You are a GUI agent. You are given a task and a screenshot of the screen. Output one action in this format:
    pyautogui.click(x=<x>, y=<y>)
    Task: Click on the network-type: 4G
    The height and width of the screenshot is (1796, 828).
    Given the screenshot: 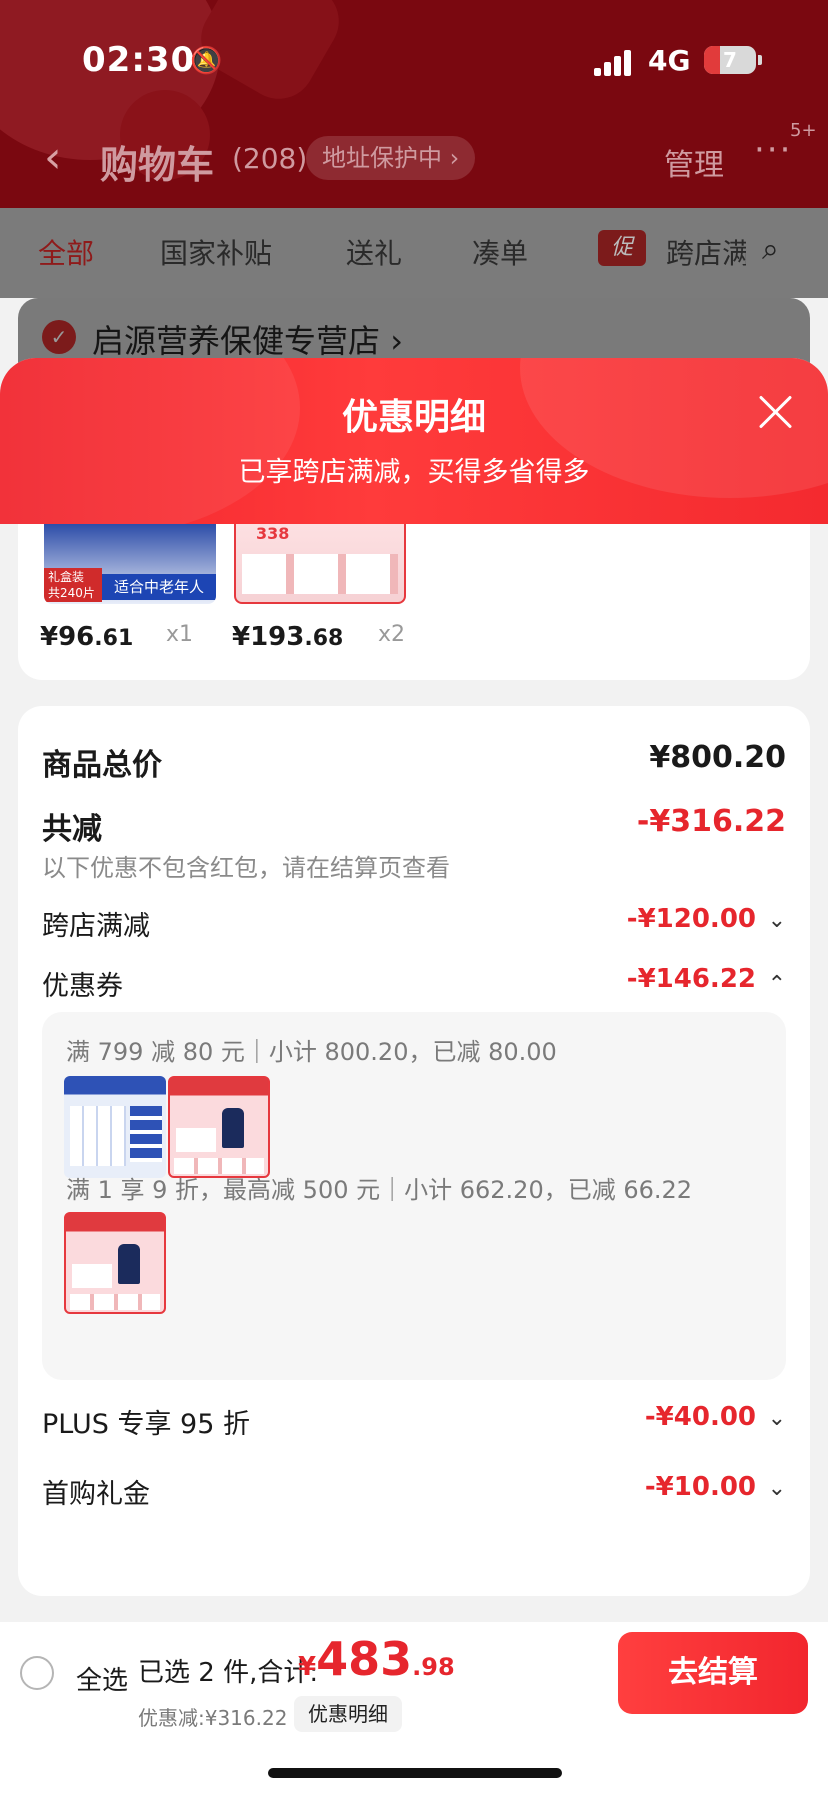 What is the action you would take?
    pyautogui.click(x=669, y=60)
    